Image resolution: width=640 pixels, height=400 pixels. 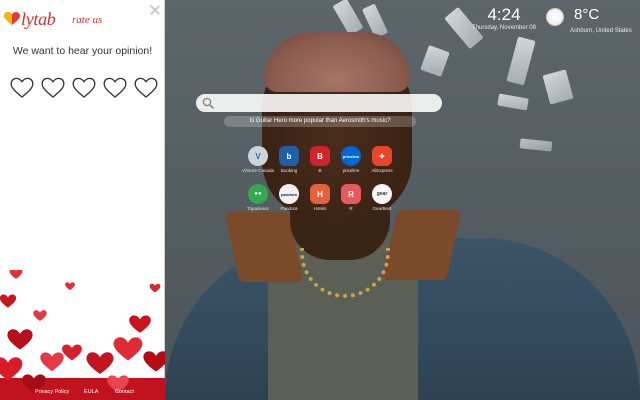 I want to click on heart-logo-icon, so click(x=12, y=18).